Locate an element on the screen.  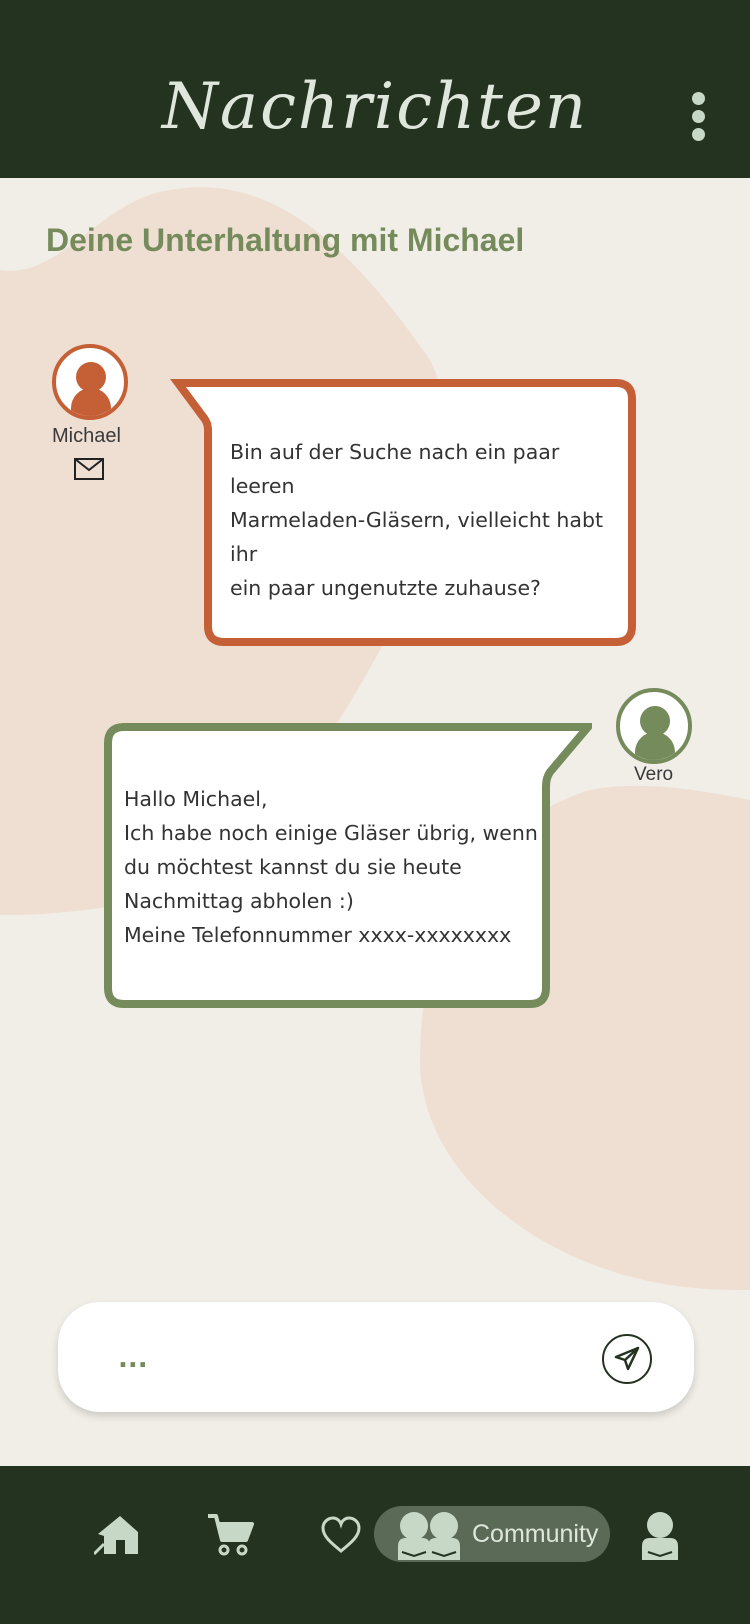
page-title: Nachrichten is located at coordinates (375, 107).